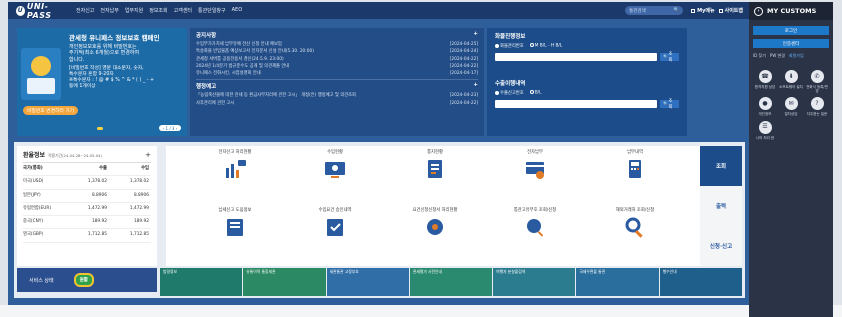 This screenshot has width=842, height=317. What do you see at coordinates (765, 130) in the screenshot?
I see `my-status-item: ☰ 나의 처리 현` at bounding box center [765, 130].